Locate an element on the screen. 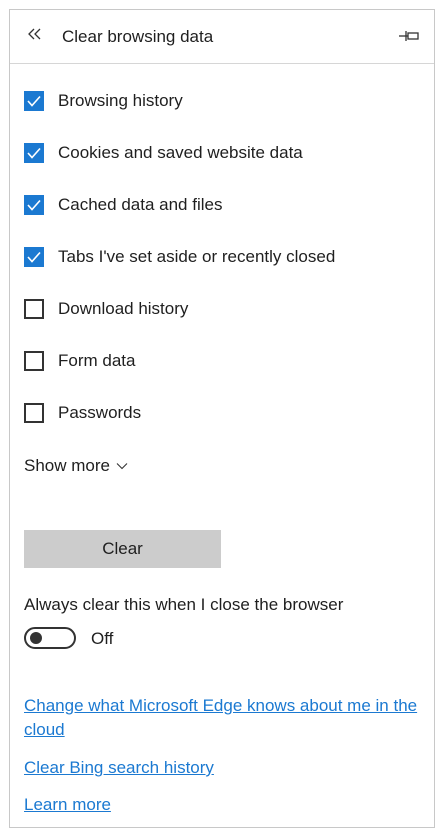  toggle-knob is located at coordinates (36, 638).